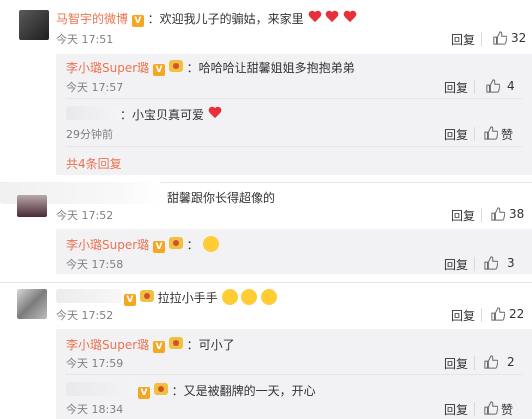 The width and height of the screenshot is (532, 419). I want to click on reply-time: 今天 17:58, so click(95, 264).